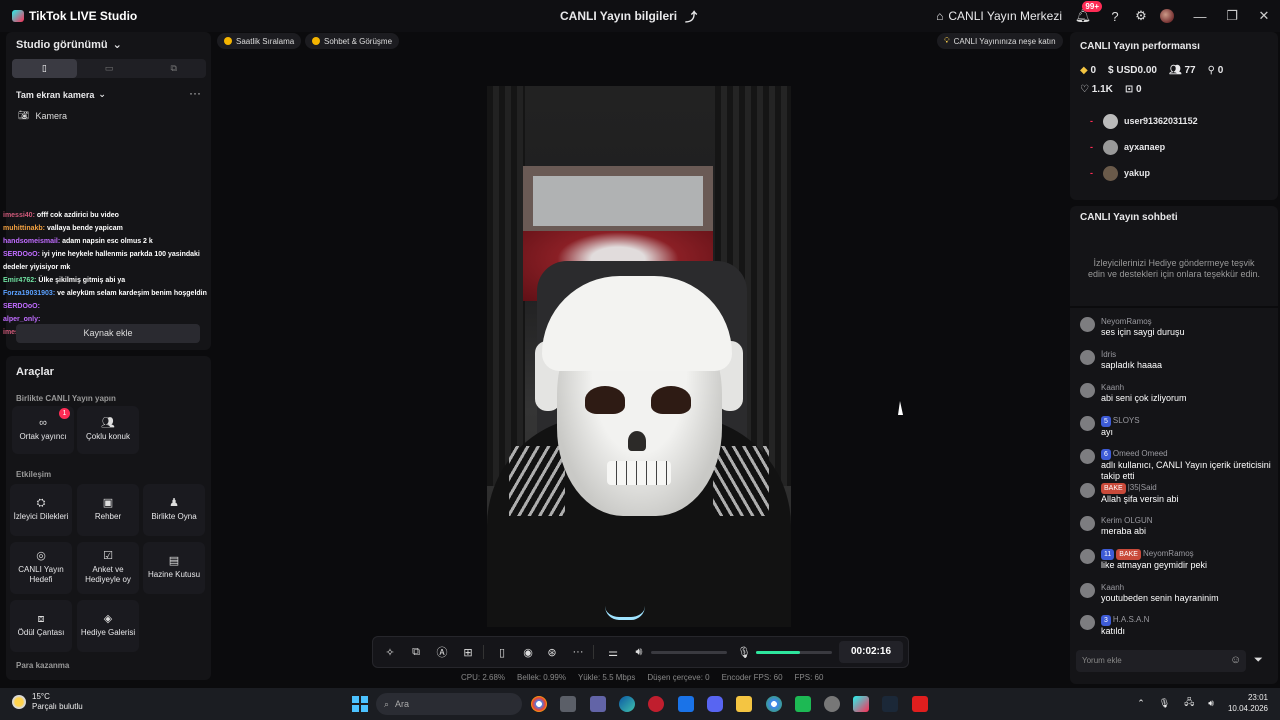 The image size is (1280, 720). Describe the element at coordinates (920, 704) in the screenshot. I see `youtube-app-icon` at that location.